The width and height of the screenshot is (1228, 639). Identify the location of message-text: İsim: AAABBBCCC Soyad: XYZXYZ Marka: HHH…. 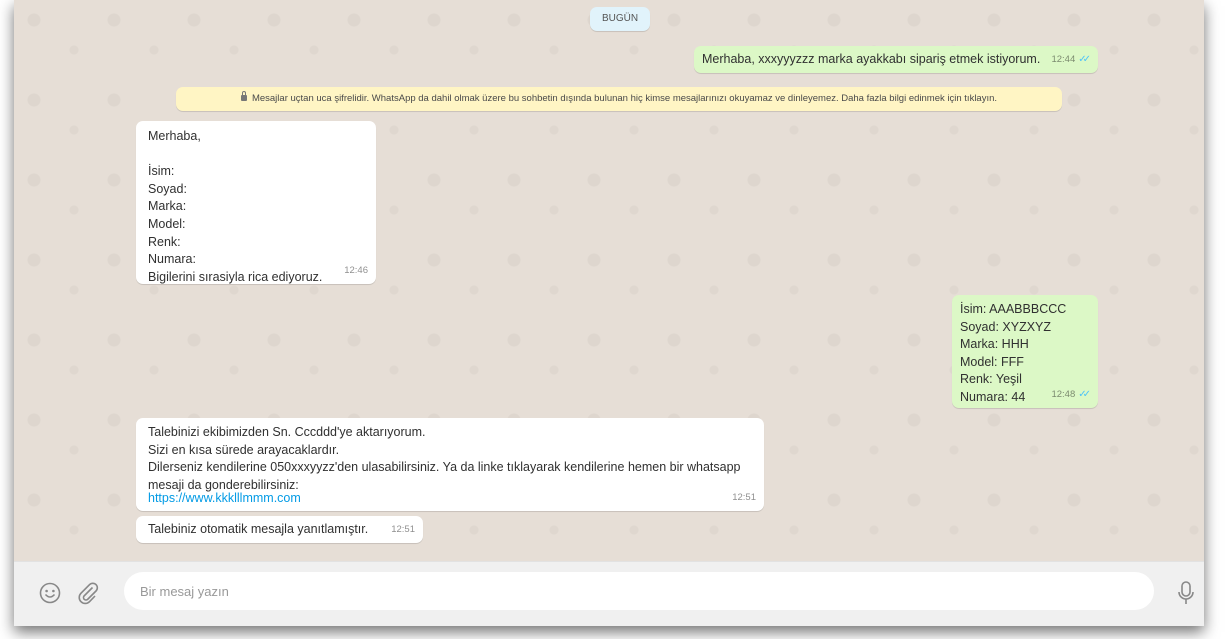
(1013, 353).